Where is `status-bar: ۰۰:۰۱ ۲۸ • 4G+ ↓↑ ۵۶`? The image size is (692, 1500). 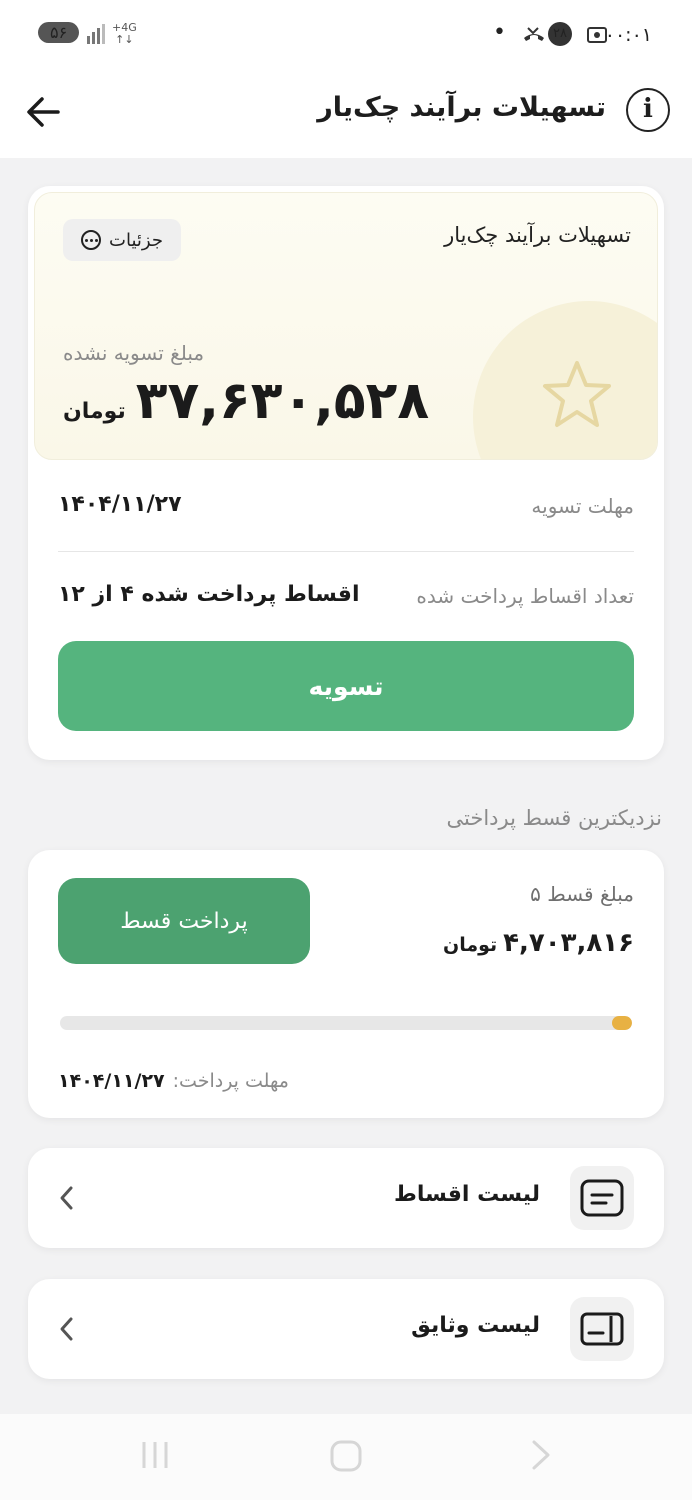 status-bar: ۰۰:۰۱ ۲۸ • 4G+ ↓↑ ۵۶ is located at coordinates (346, 36).